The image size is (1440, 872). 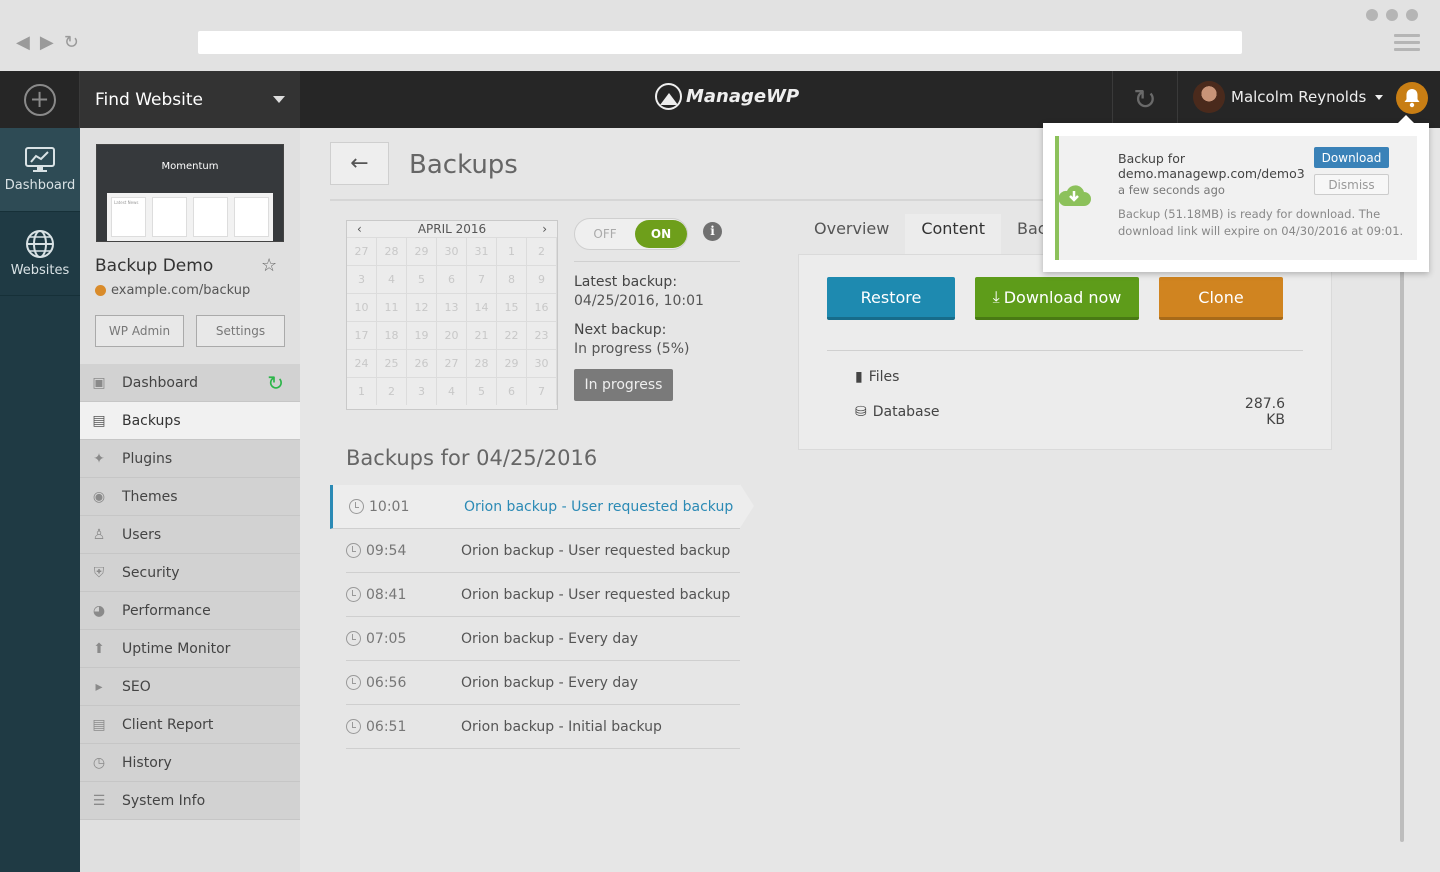 What do you see at coordinates (512, 307) in the screenshot?
I see `calendar-day: 15` at bounding box center [512, 307].